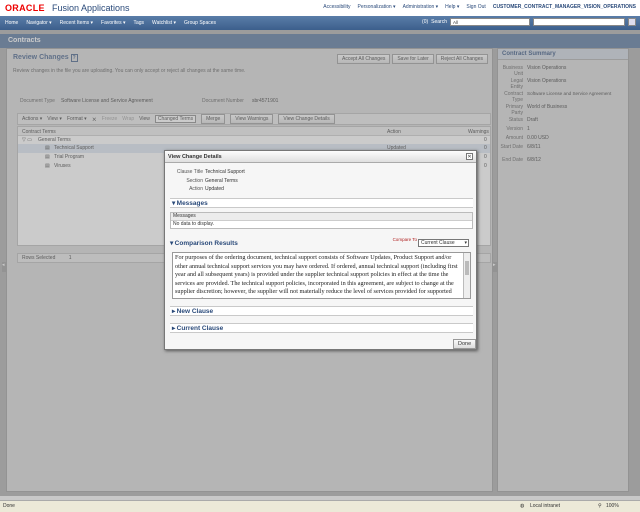 This screenshot has width=640, height=512. Describe the element at coordinates (189, 172) in the screenshot. I see `clause-title-label: Clause Title` at that location.